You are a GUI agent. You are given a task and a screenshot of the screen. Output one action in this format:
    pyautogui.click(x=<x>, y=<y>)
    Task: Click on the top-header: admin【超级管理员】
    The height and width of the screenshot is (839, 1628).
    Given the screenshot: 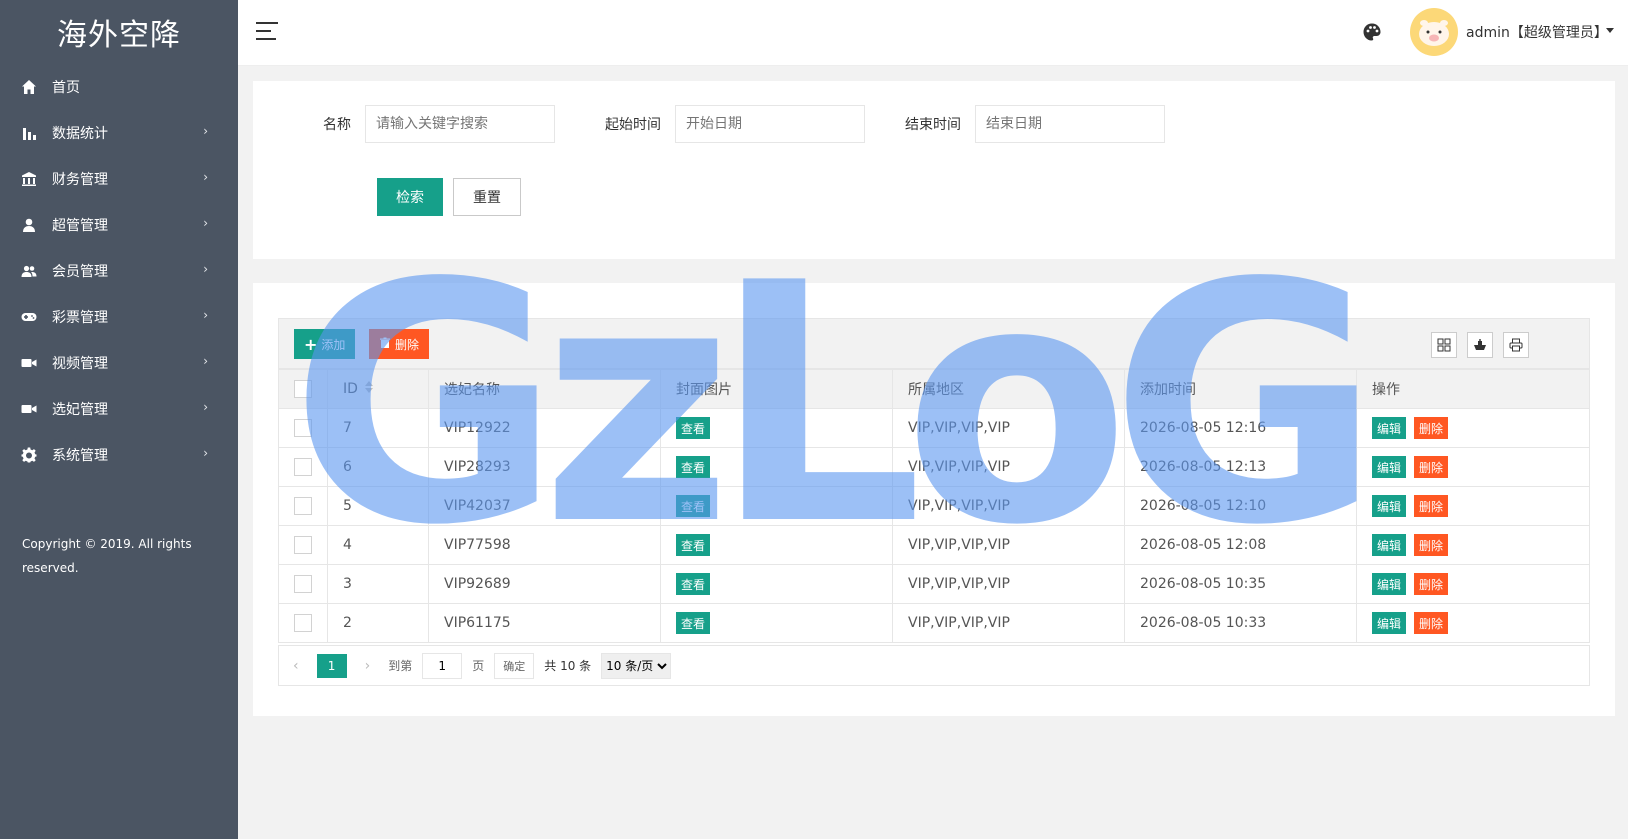 What is the action you would take?
    pyautogui.click(x=933, y=33)
    